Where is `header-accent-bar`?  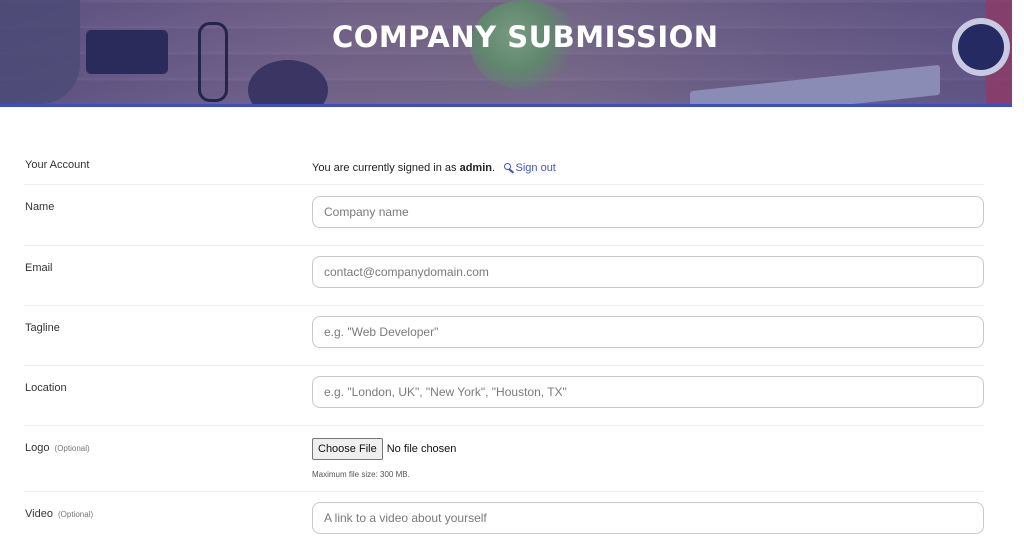 header-accent-bar is located at coordinates (506, 105).